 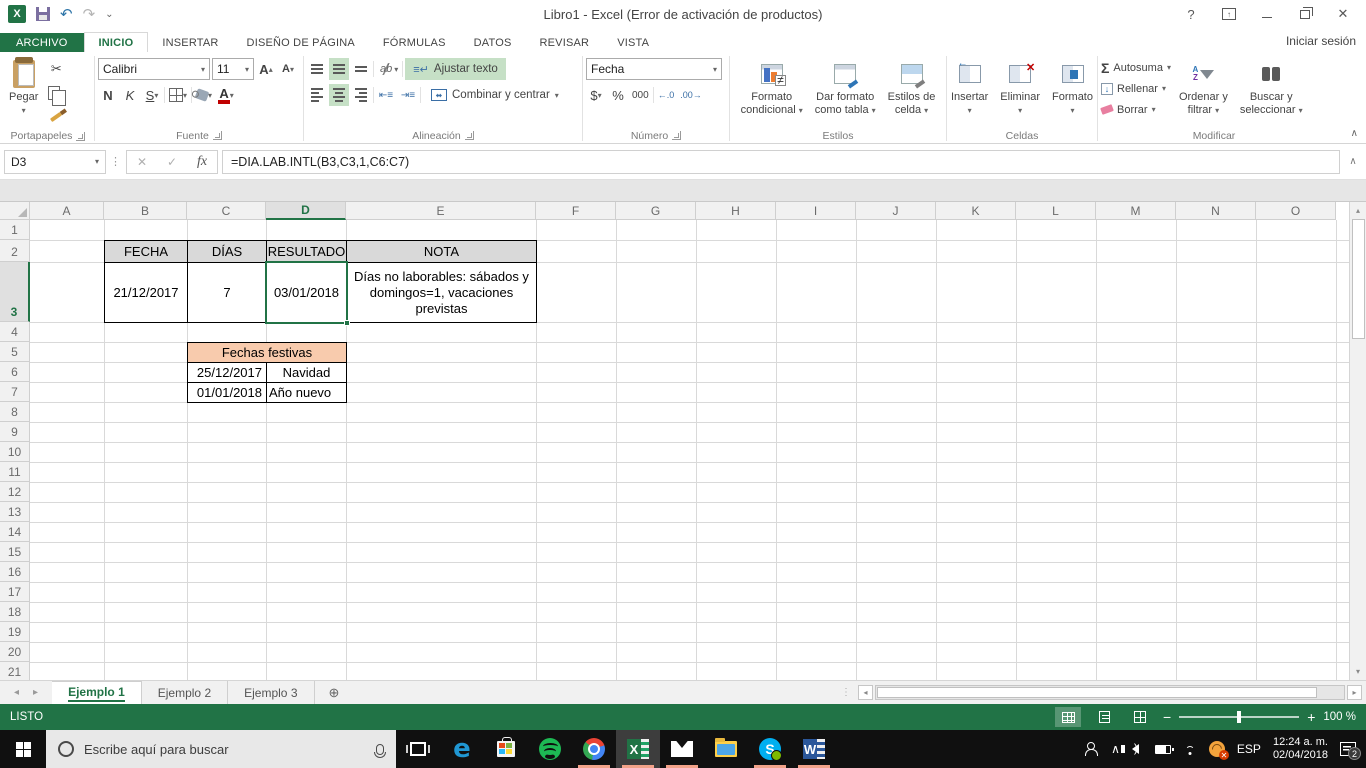 What do you see at coordinates (306, 251) in the screenshot?
I see `cell-D2: RESULTADO` at bounding box center [306, 251].